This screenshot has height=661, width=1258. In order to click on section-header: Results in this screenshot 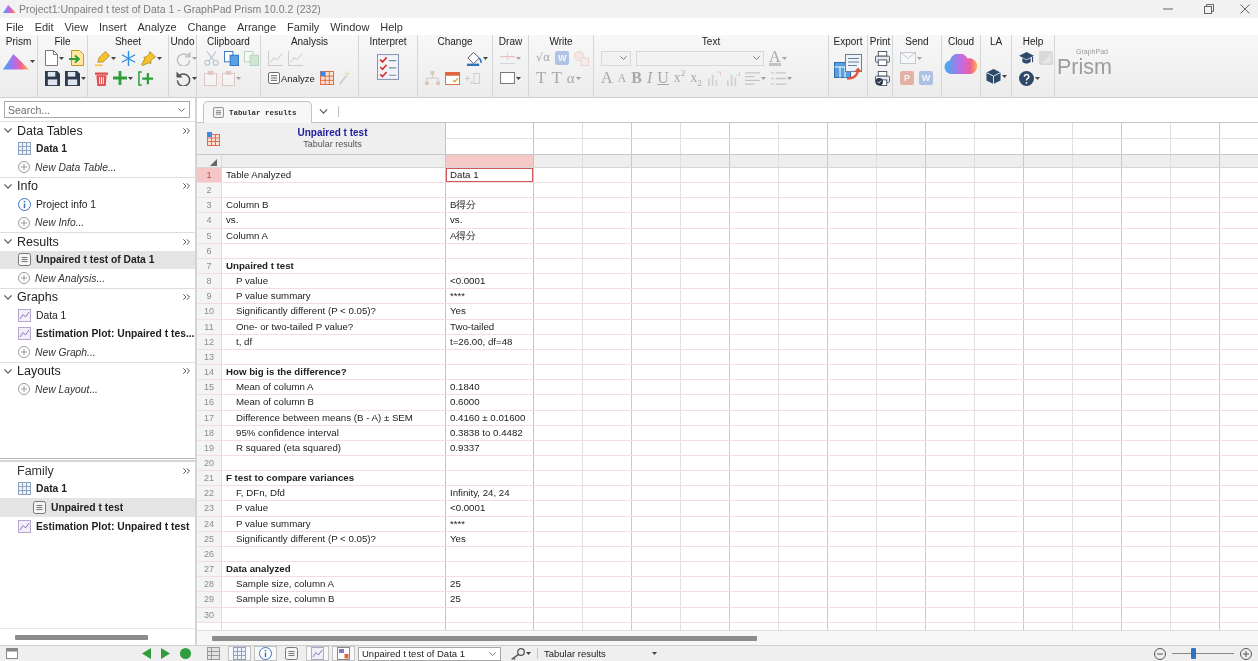, I will do `click(100, 241)`.